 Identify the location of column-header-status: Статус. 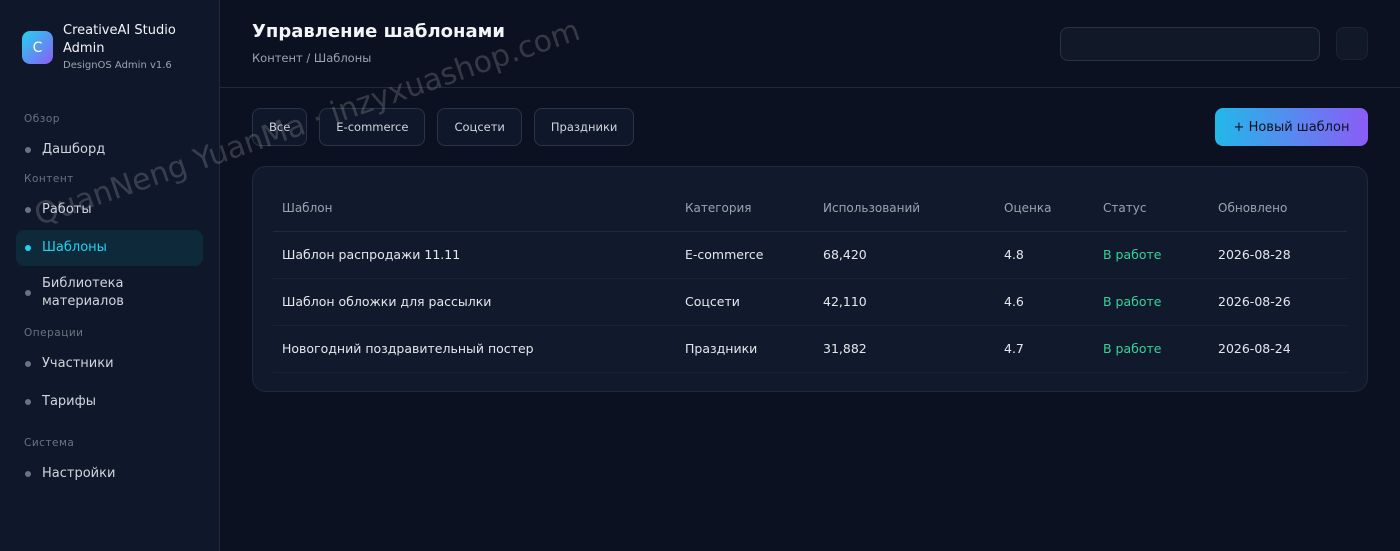
(1151, 208).